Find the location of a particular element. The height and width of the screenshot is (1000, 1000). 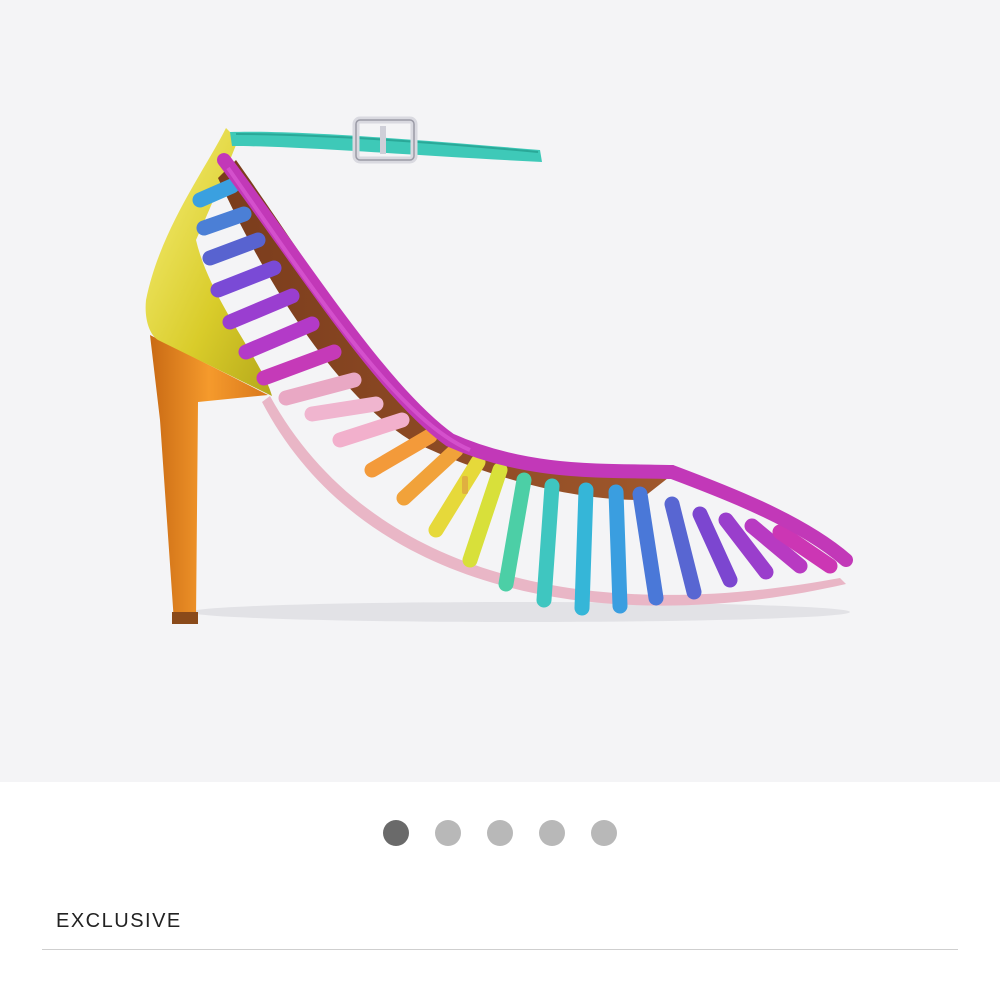

divider is located at coordinates (500, 949).